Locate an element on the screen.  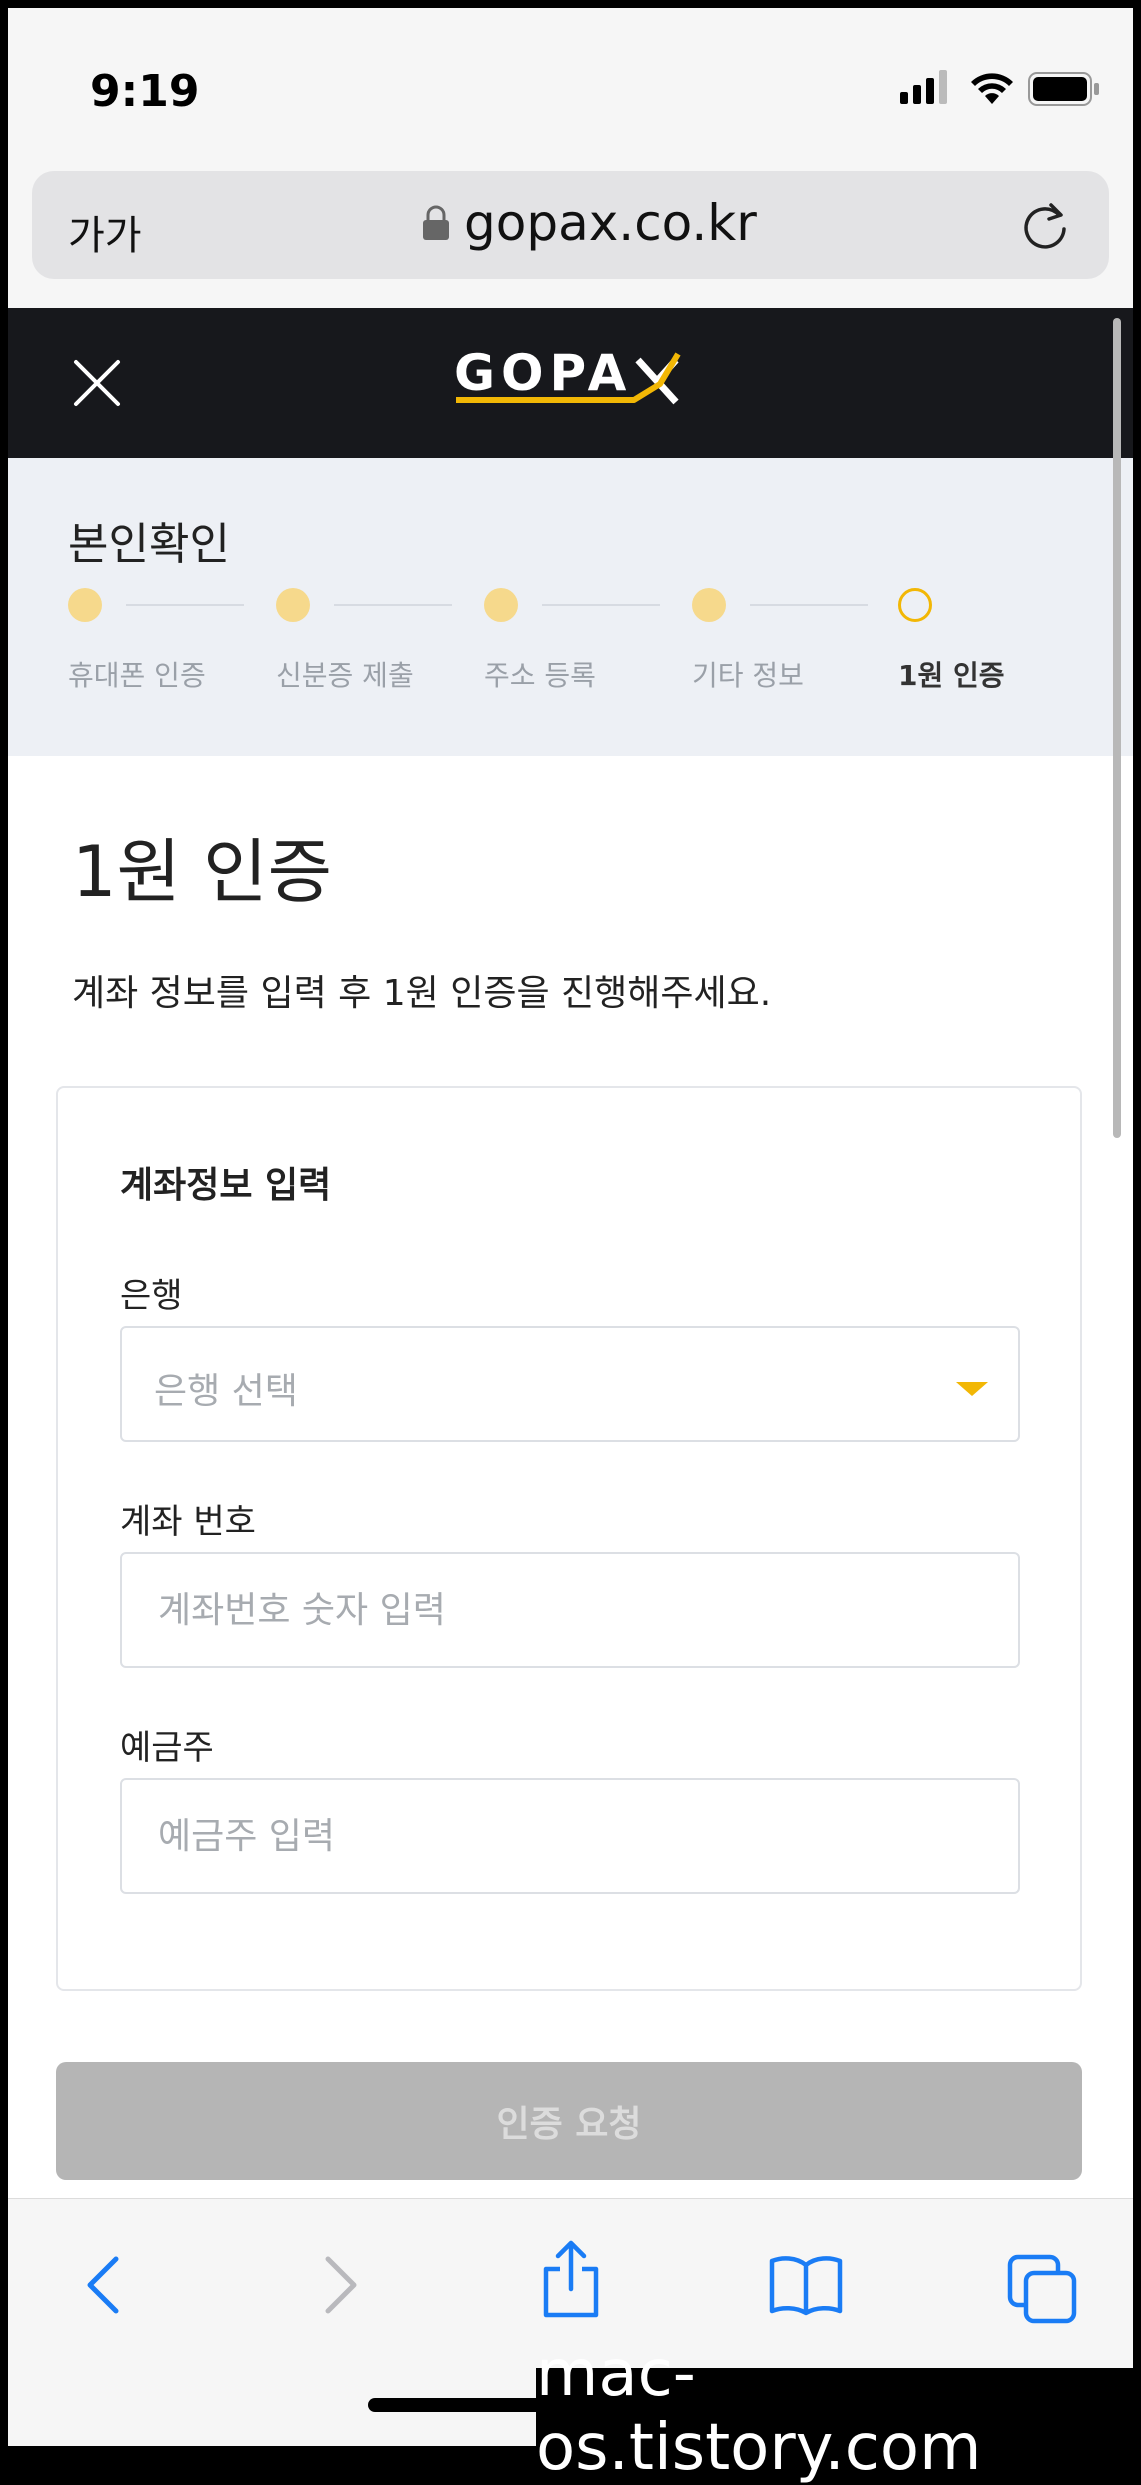
status-time: 9:19 is located at coordinates (145, 91).